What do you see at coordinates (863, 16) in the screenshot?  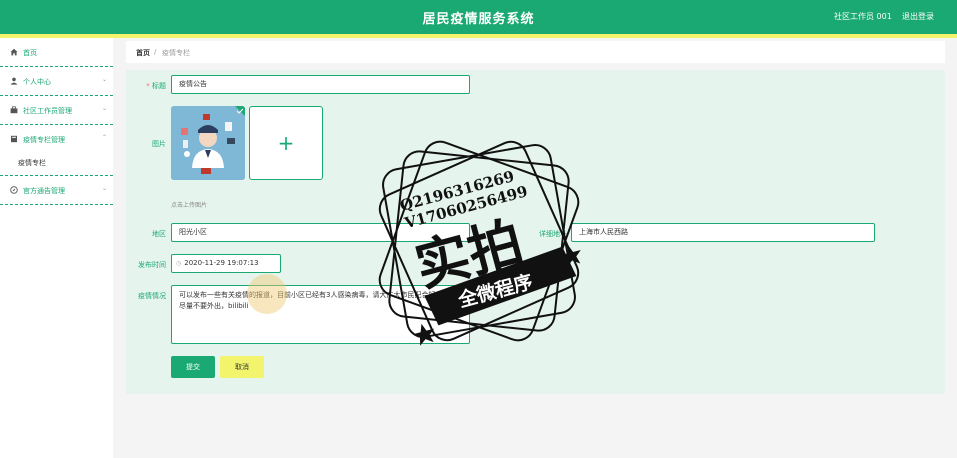 I see `current-user: 社区工作员 001` at bounding box center [863, 16].